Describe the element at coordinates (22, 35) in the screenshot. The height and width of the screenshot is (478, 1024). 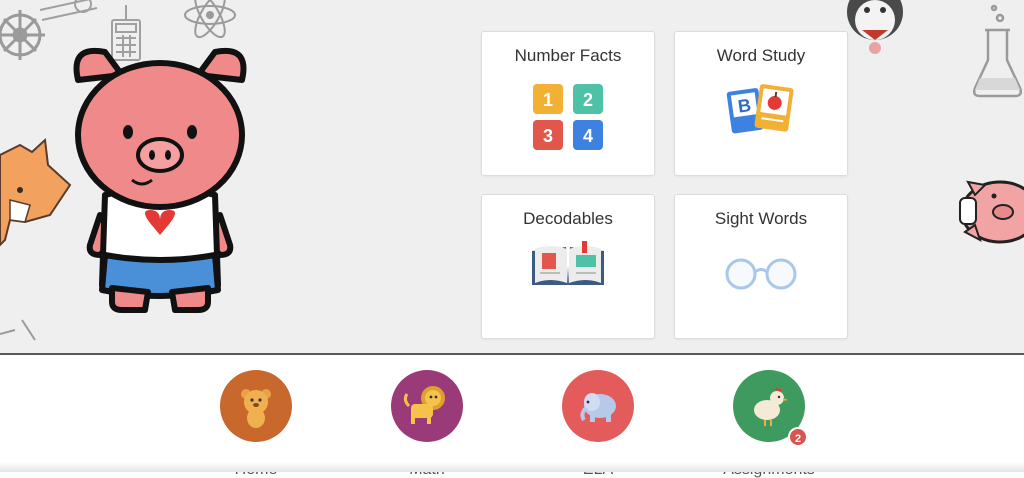
I see `gear-icon` at that location.